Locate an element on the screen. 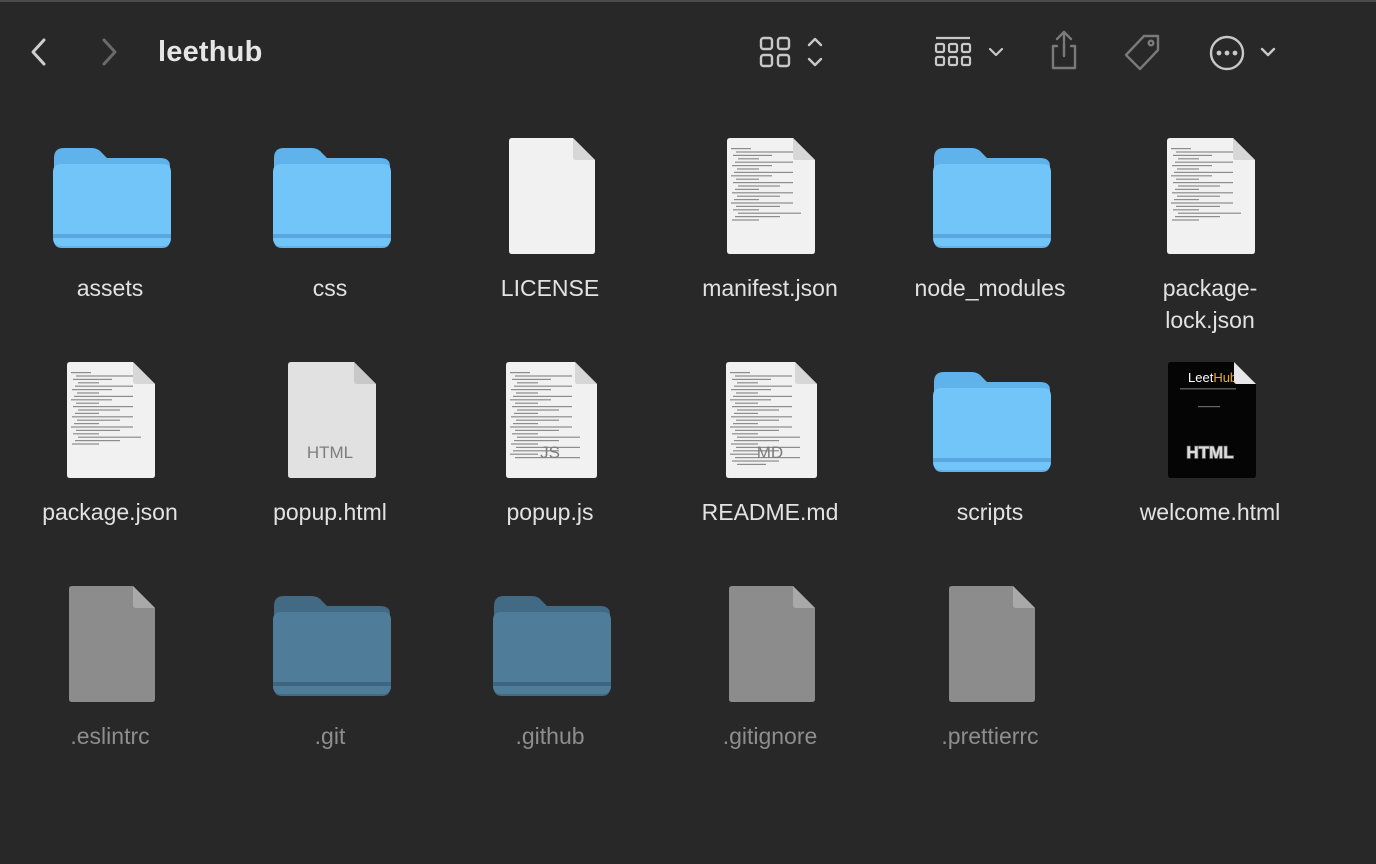 This screenshot has width=1376, height=864. file-item: .github is located at coordinates (550, 688).